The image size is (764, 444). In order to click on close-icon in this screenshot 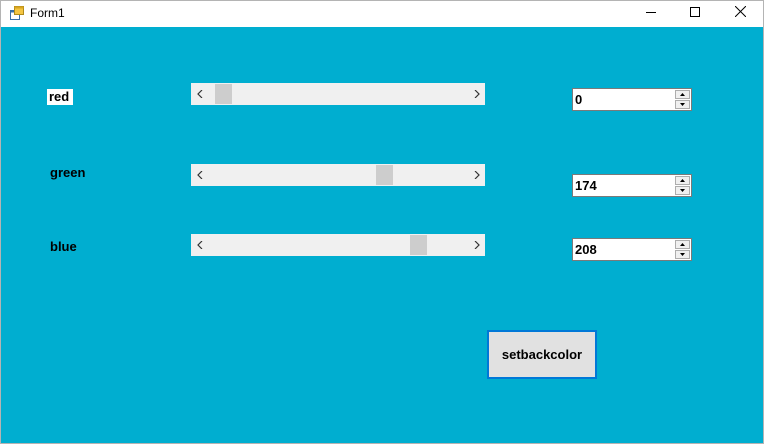, I will do `click(740, 13)`.